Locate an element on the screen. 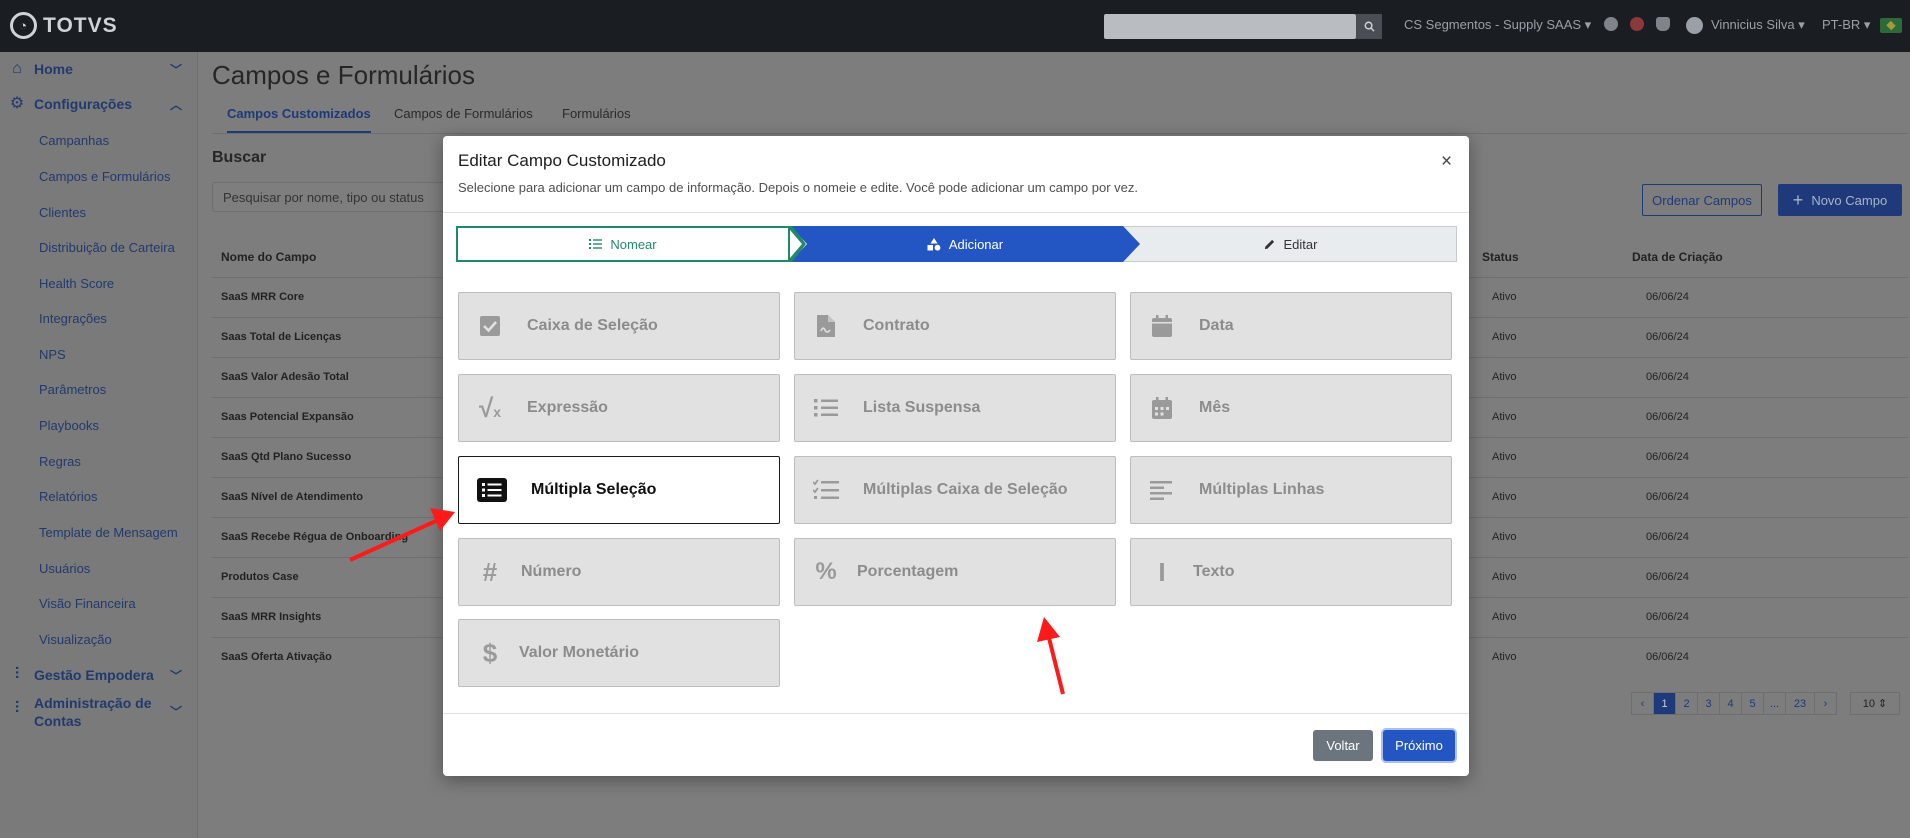  sidebar-item-health-score: Health Score is located at coordinates (76, 283).